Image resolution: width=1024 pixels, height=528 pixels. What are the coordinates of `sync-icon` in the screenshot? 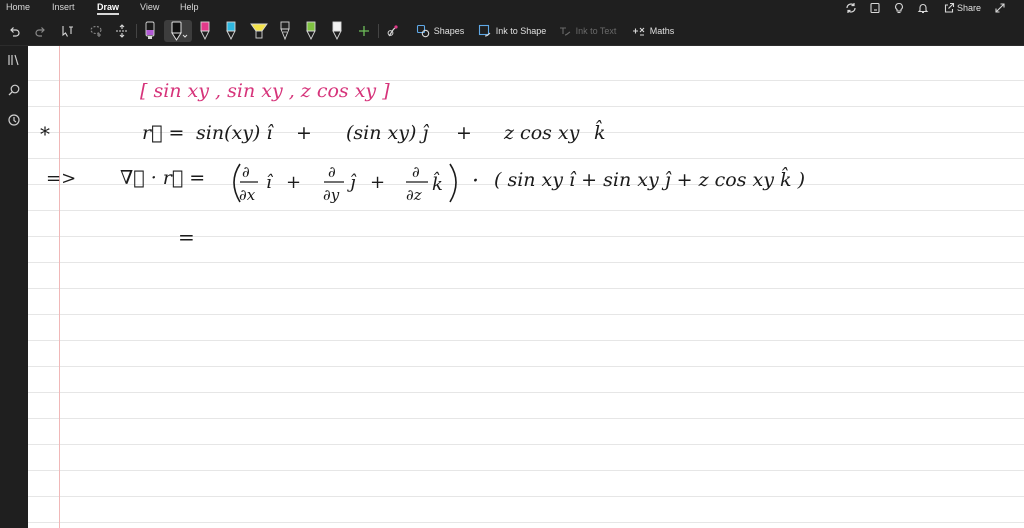 It's located at (851, 8).